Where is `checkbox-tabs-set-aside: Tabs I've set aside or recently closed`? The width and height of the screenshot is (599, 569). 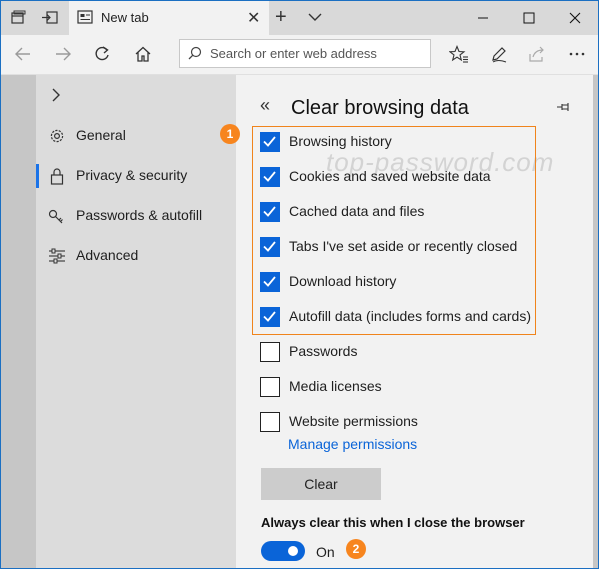
checkbox-tabs-set-aside: Tabs I've set aside or recently closed is located at coordinates (420, 248).